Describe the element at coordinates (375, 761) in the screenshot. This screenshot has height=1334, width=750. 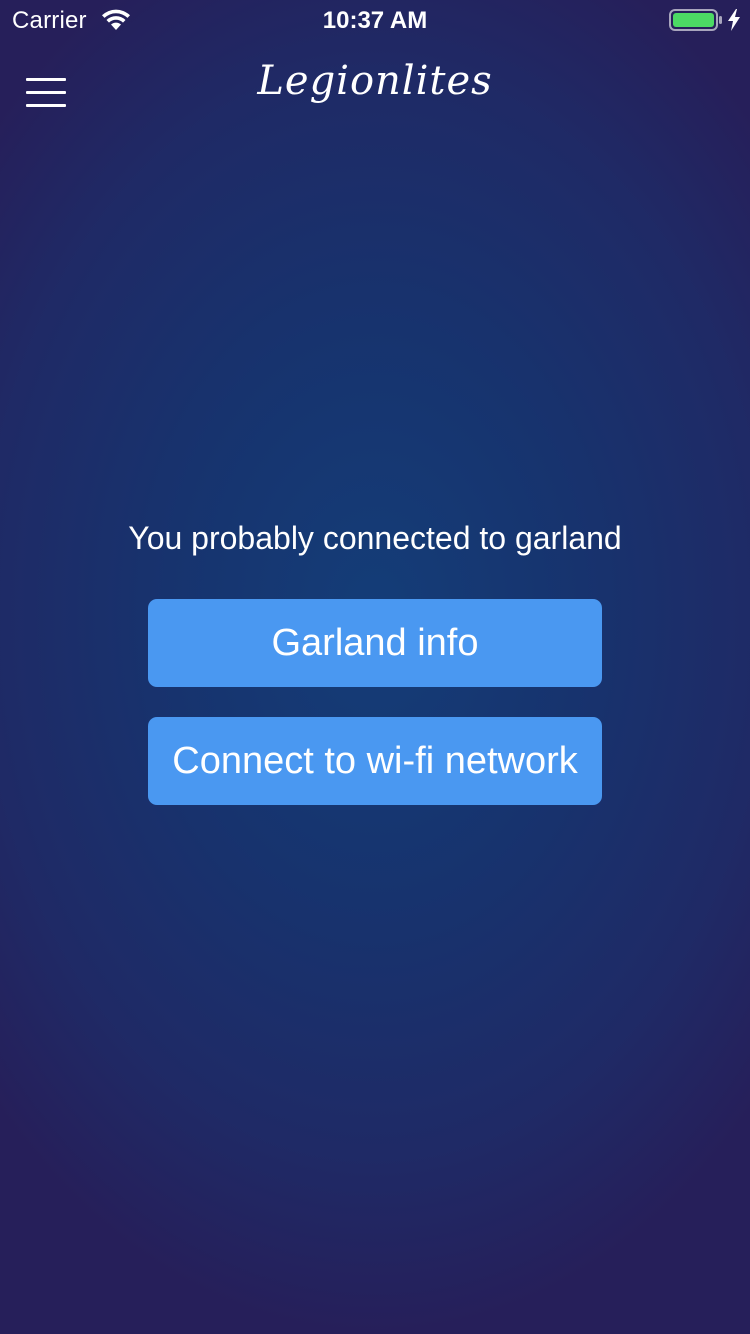
I see `connect-wifi-button: Connect to wi-fi network` at that location.